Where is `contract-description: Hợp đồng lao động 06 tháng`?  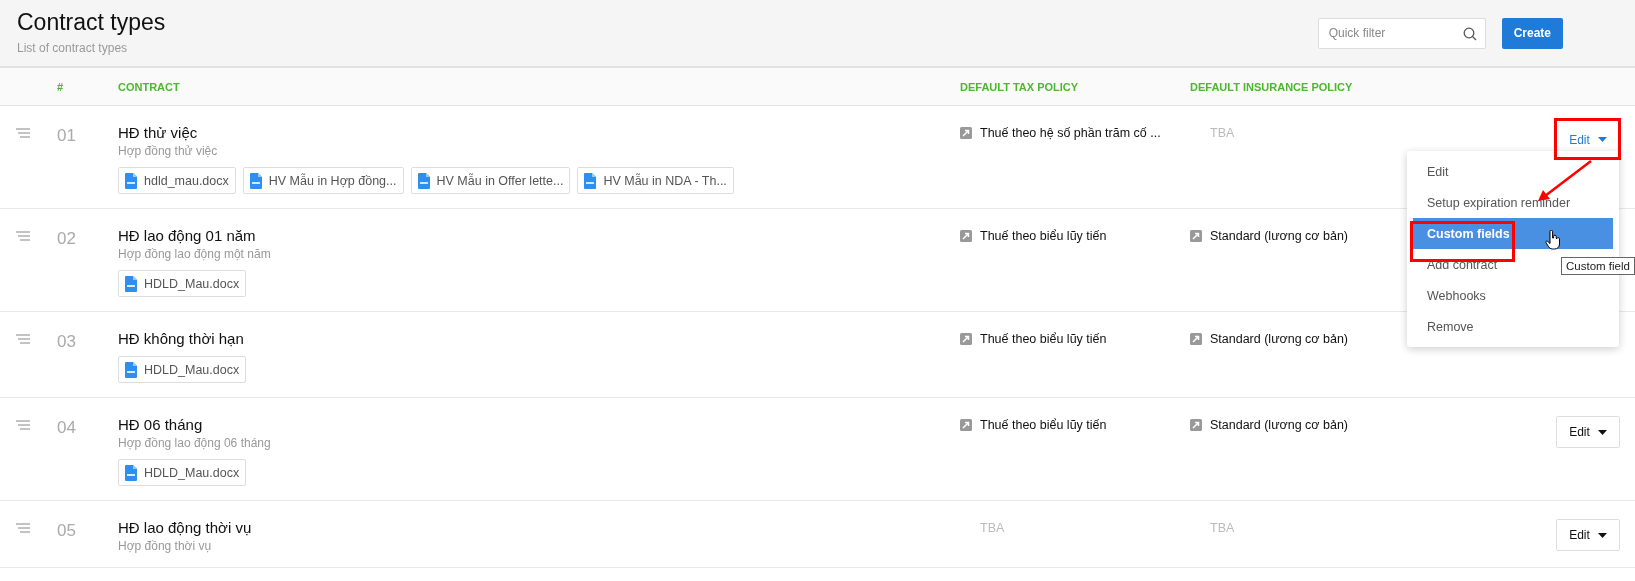
contract-description: Hợp đồng lao động 06 tháng is located at coordinates (195, 443).